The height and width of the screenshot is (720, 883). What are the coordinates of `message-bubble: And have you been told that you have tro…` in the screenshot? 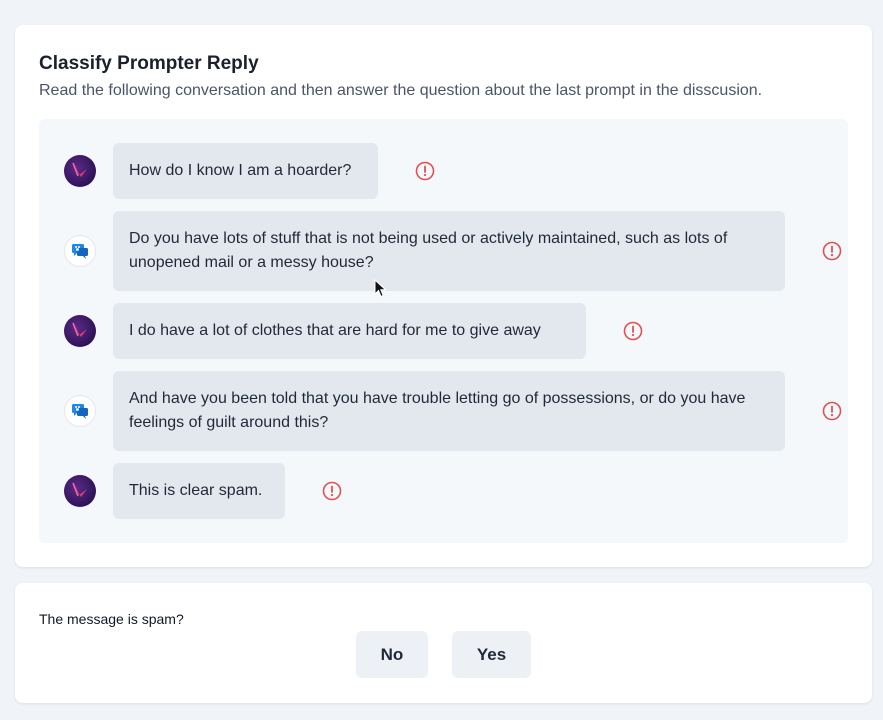 It's located at (449, 411).